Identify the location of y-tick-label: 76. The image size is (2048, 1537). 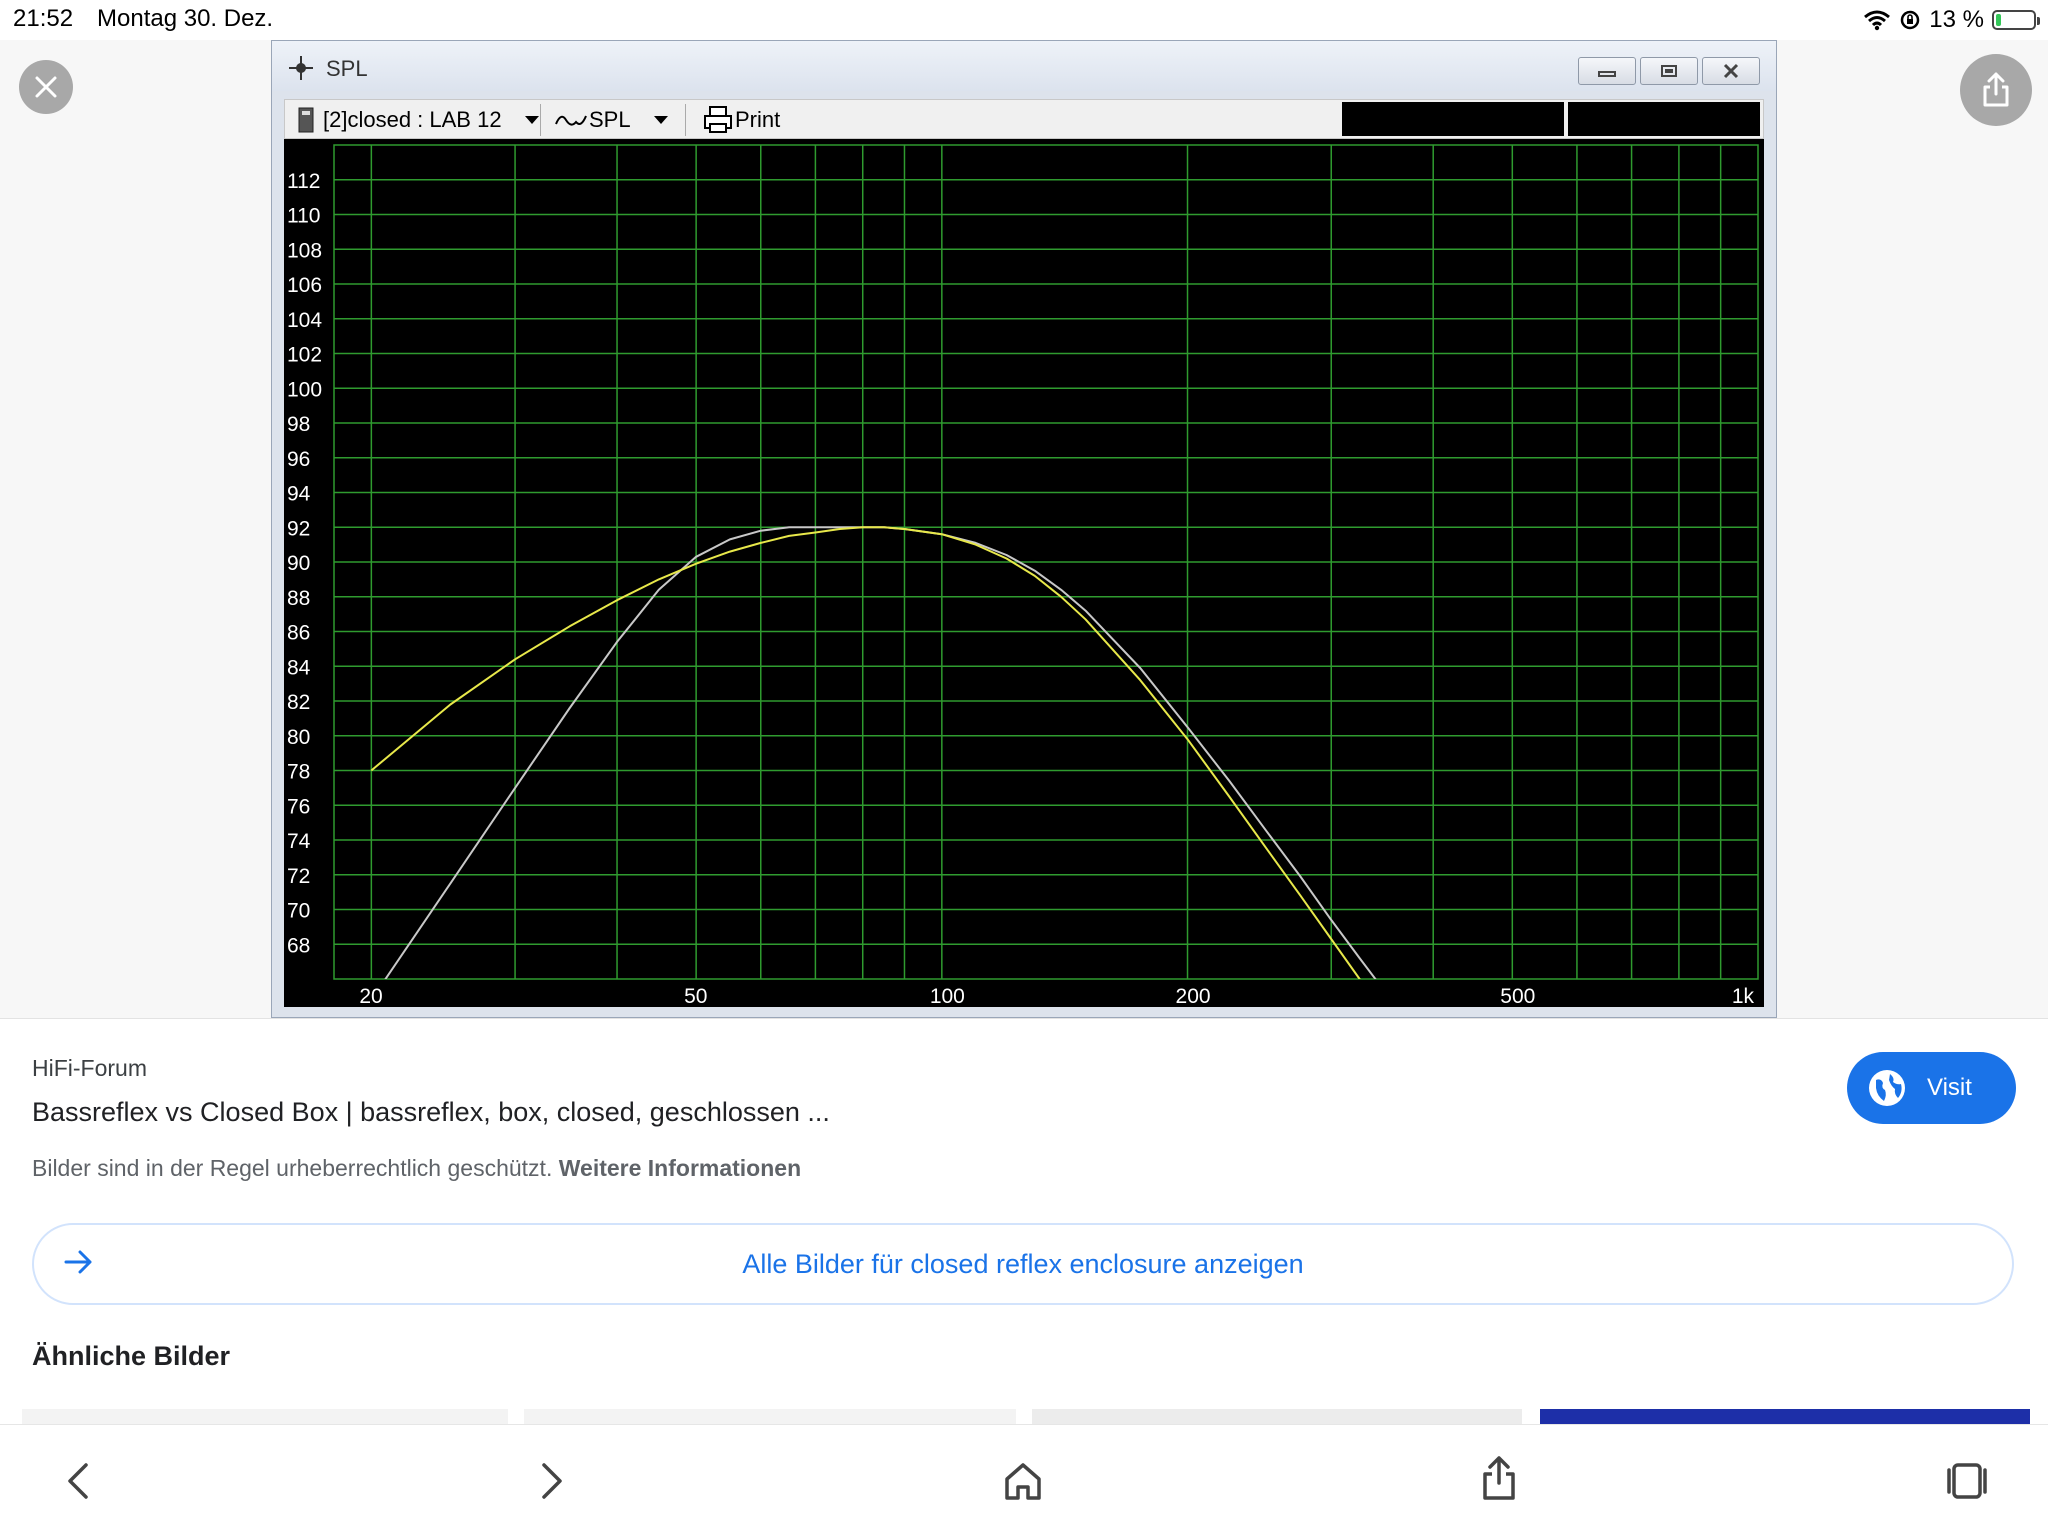
(298, 806).